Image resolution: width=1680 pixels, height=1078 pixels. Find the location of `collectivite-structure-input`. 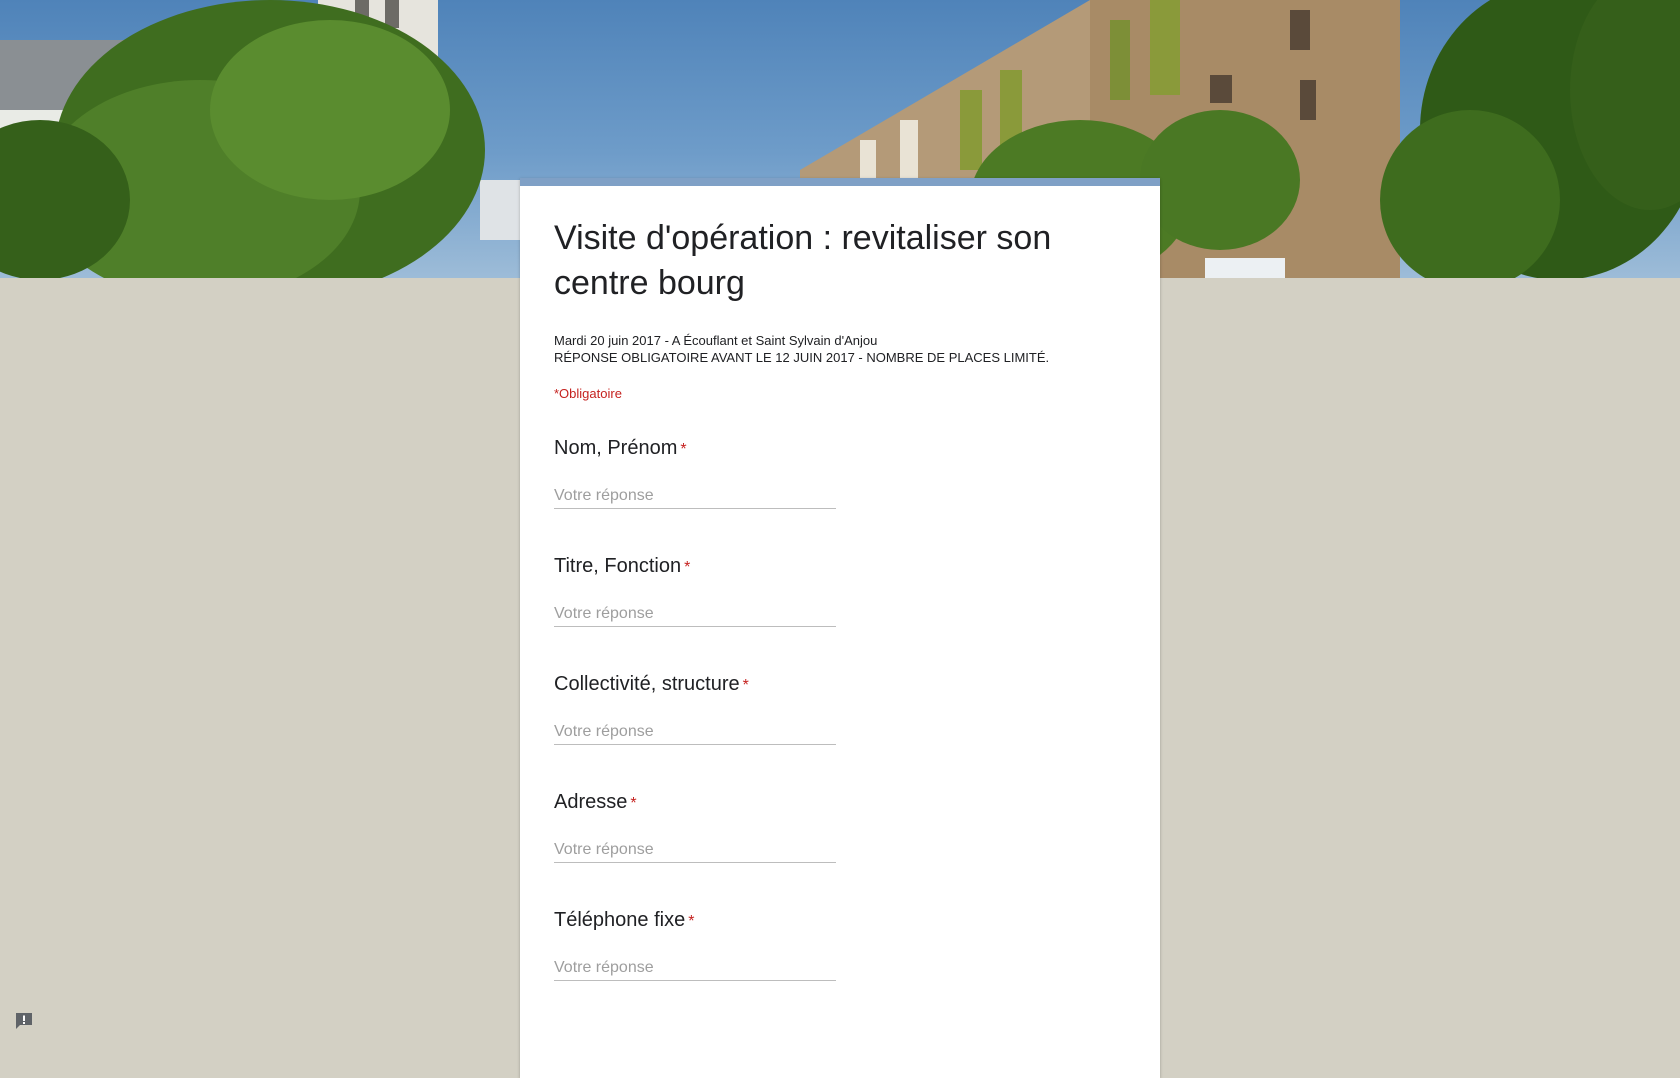

collectivite-structure-input is located at coordinates (695, 732).